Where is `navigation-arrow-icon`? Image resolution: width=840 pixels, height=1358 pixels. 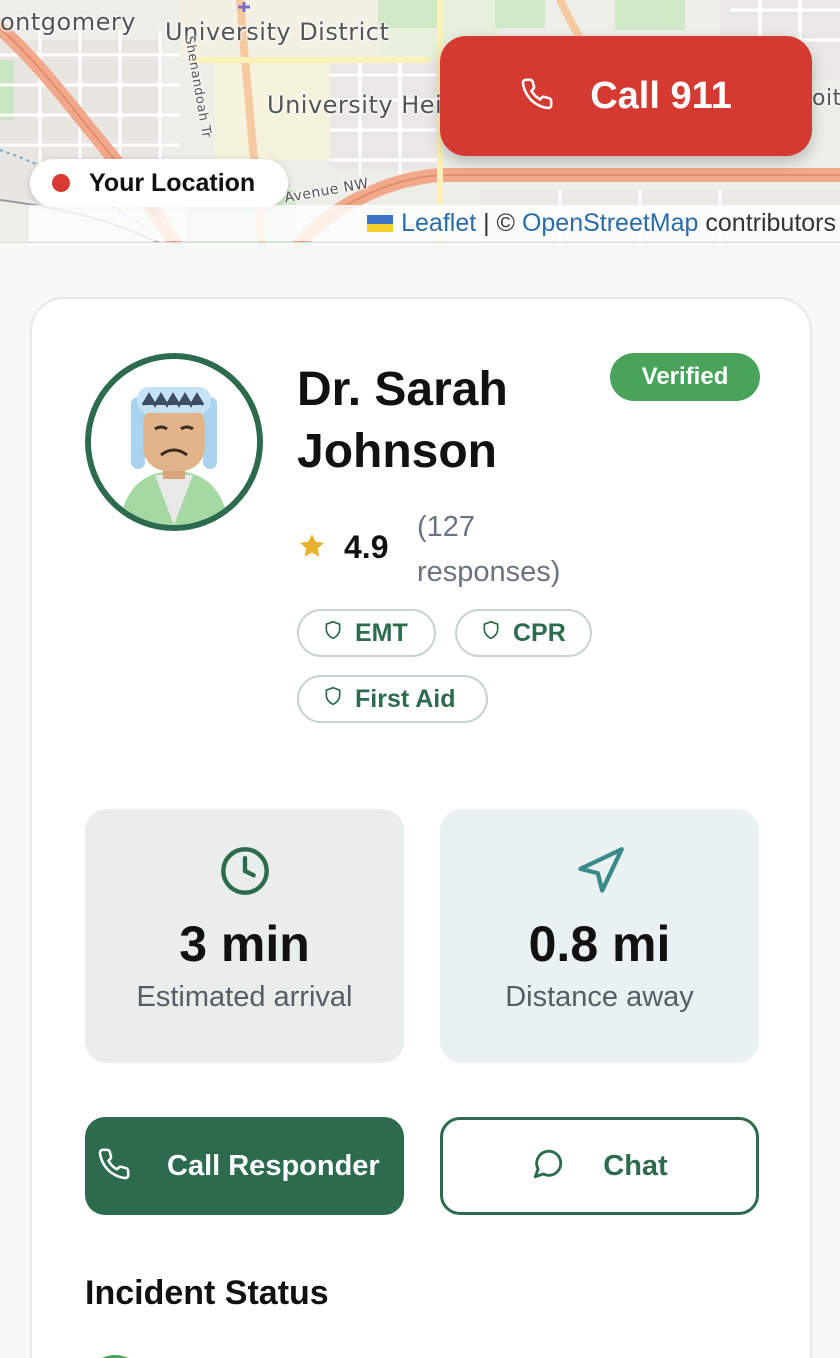
navigation-arrow-icon is located at coordinates (600, 872).